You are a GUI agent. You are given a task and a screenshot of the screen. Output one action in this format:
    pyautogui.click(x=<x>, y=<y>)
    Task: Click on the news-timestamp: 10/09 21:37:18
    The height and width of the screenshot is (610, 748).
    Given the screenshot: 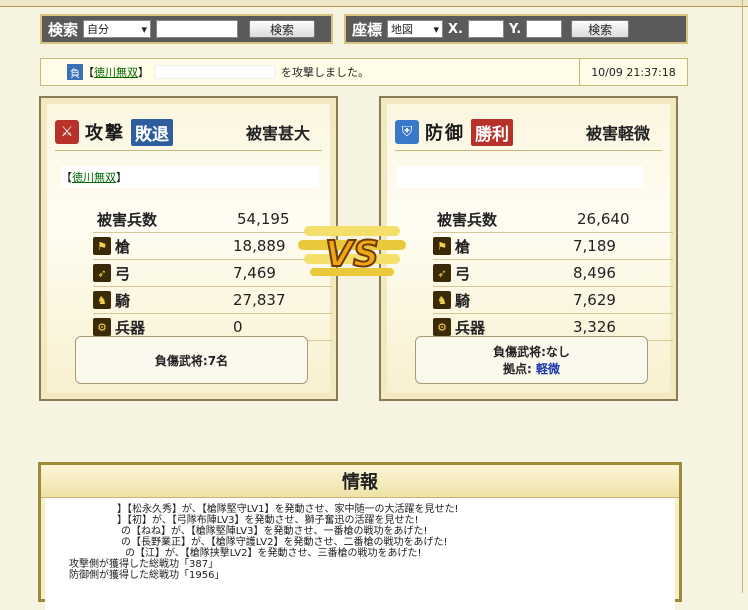 What is the action you would take?
    pyautogui.click(x=633, y=72)
    